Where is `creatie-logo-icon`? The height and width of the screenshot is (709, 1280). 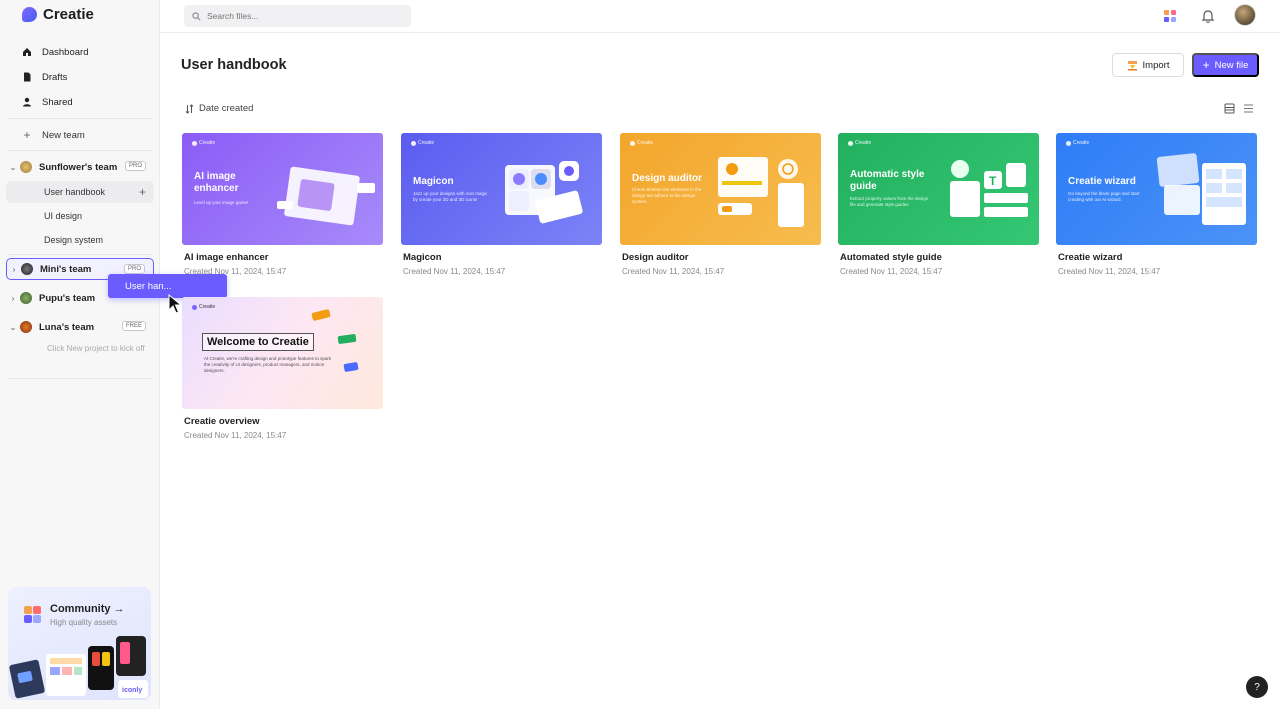
creatie-logo-icon is located at coordinates (29, 14).